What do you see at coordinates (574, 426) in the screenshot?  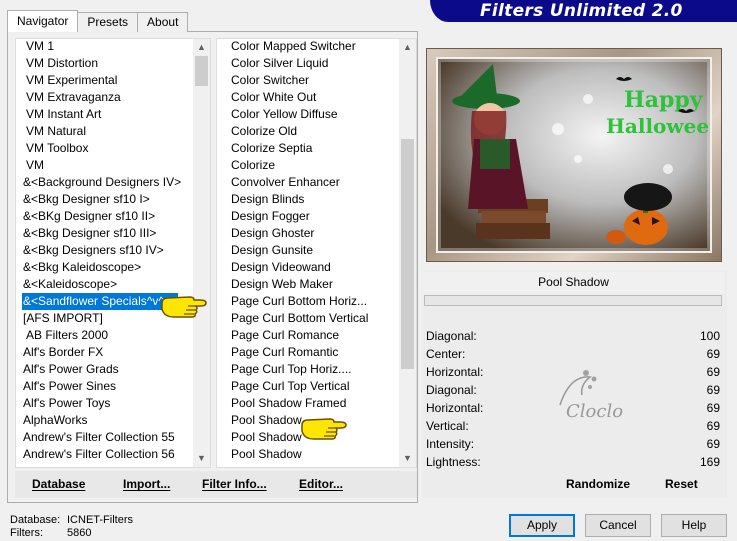 I see `parameter-row: Vertical: 69` at bounding box center [574, 426].